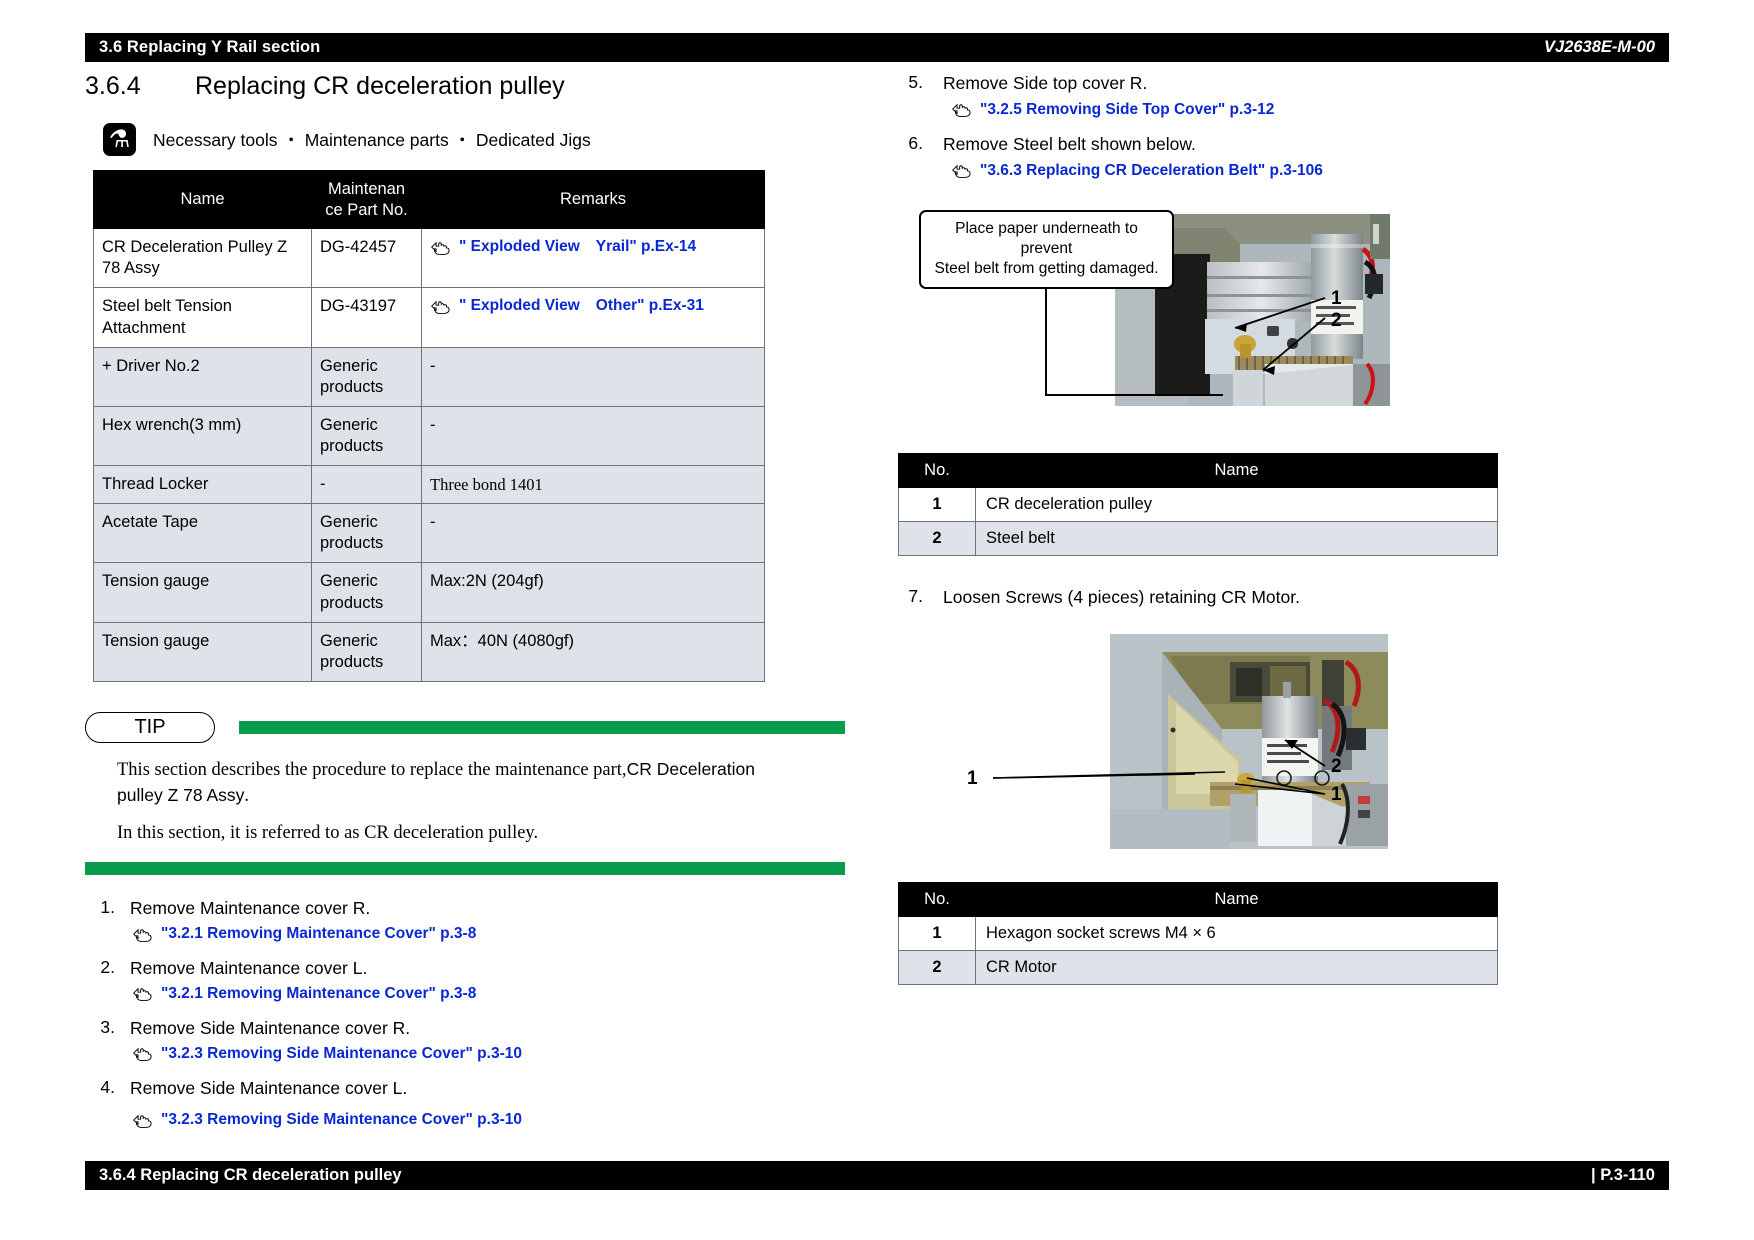  I want to click on tip-bottom-bar, so click(465, 869).